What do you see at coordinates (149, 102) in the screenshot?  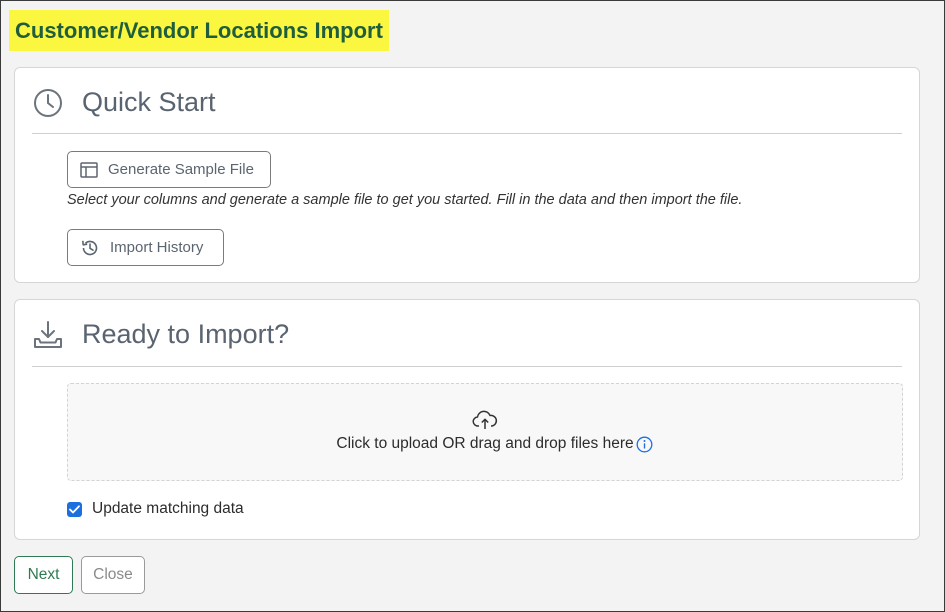 I see `quick-start-title: Quick Start` at bounding box center [149, 102].